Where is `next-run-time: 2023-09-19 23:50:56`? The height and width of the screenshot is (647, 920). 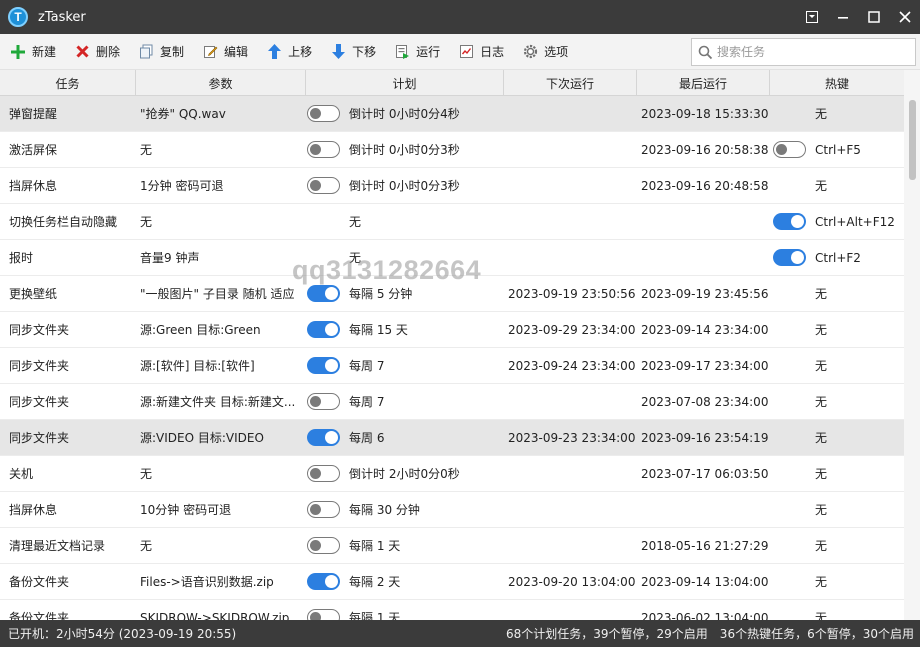 next-run-time: 2023-09-19 23:50:56 is located at coordinates (572, 293).